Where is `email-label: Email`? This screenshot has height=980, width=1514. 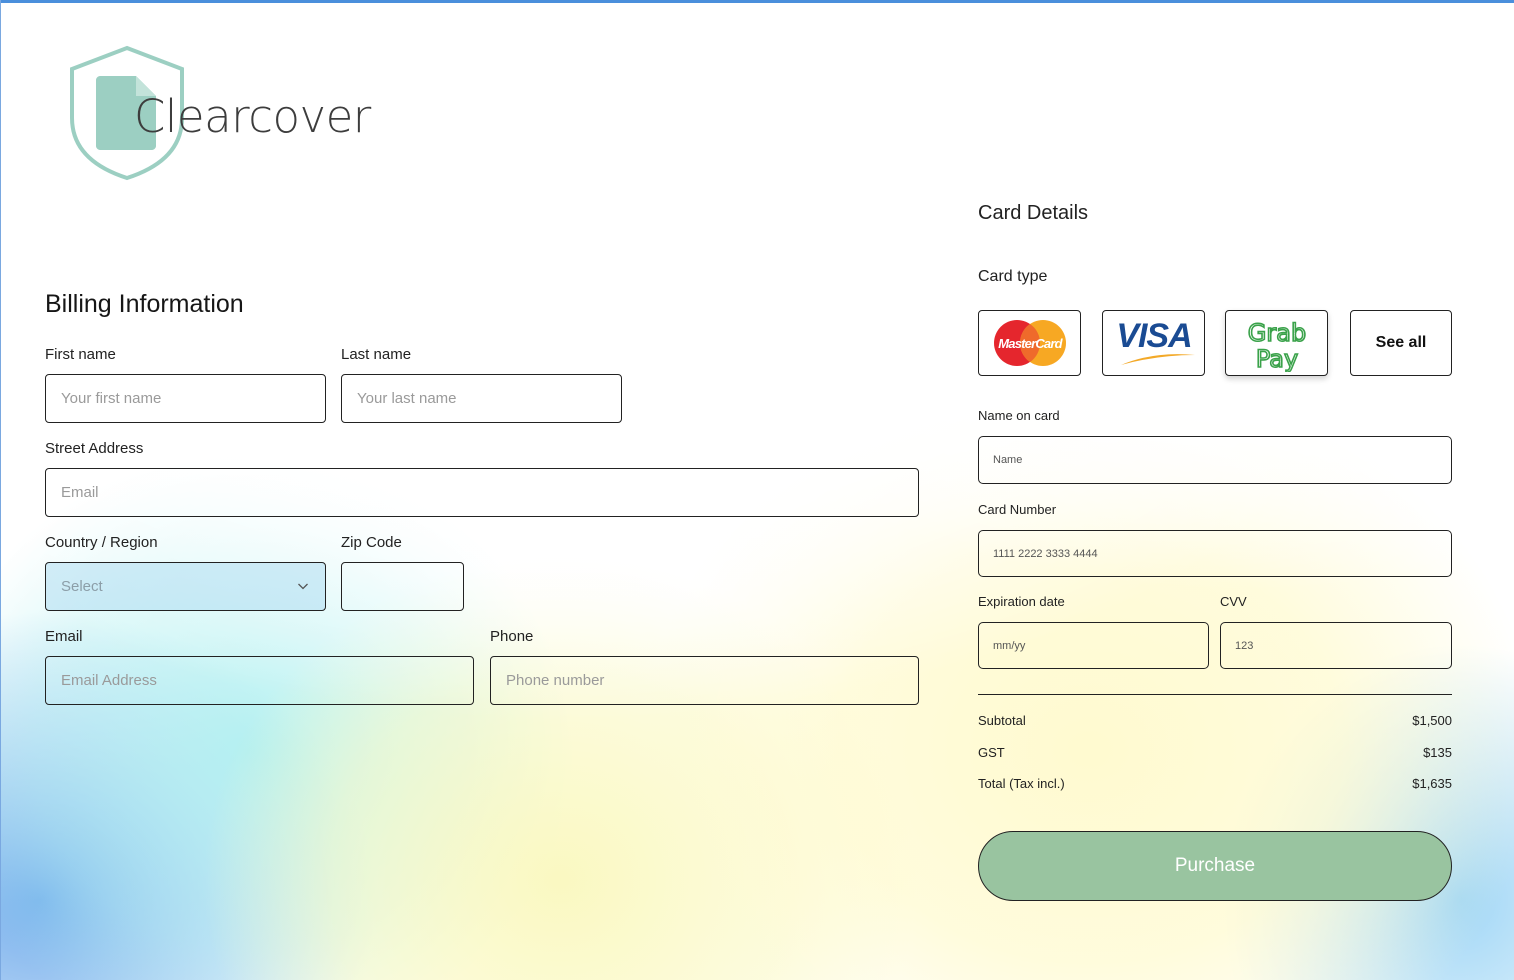
email-label: Email is located at coordinates (64, 636).